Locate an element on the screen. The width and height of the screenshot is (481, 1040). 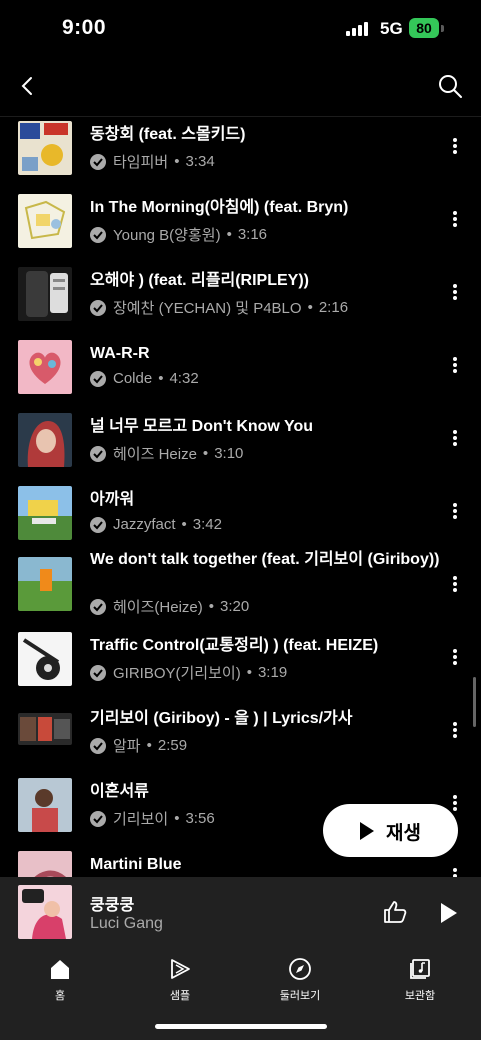
nav-home: 홈 is located at coordinates (60, 980).